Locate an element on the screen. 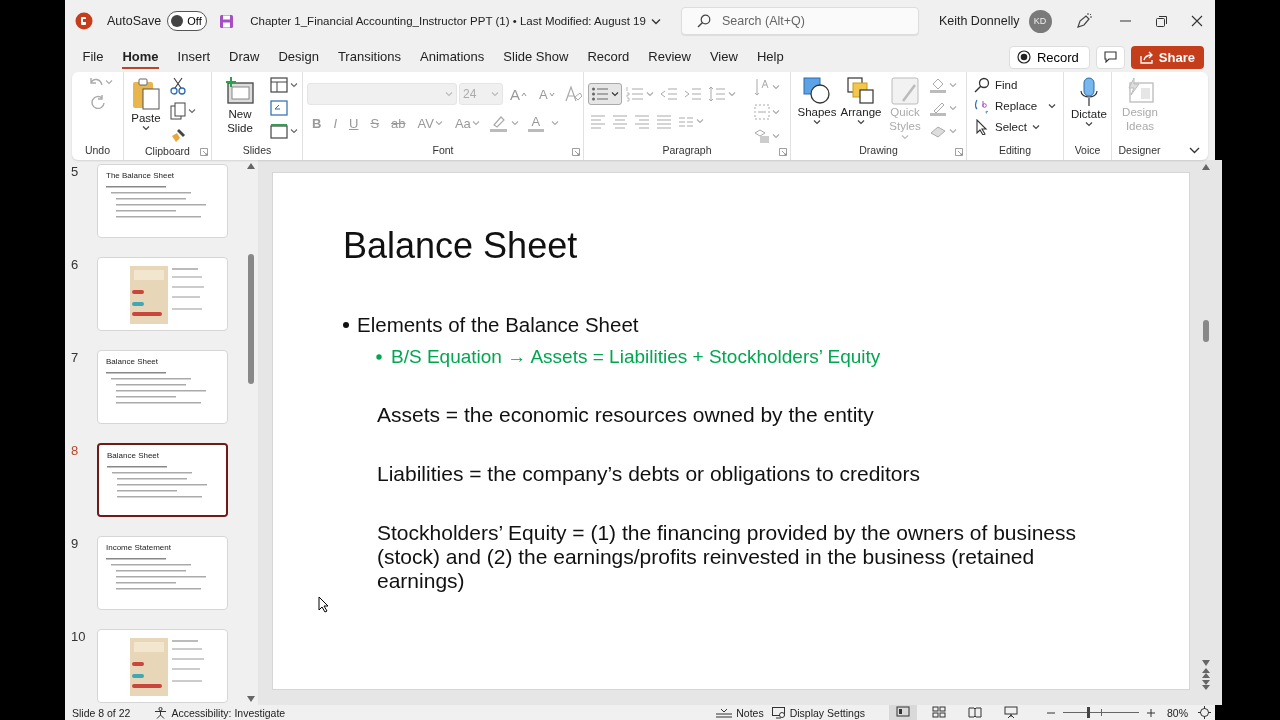  new-slide-button: New Slide is located at coordinates (240, 106).